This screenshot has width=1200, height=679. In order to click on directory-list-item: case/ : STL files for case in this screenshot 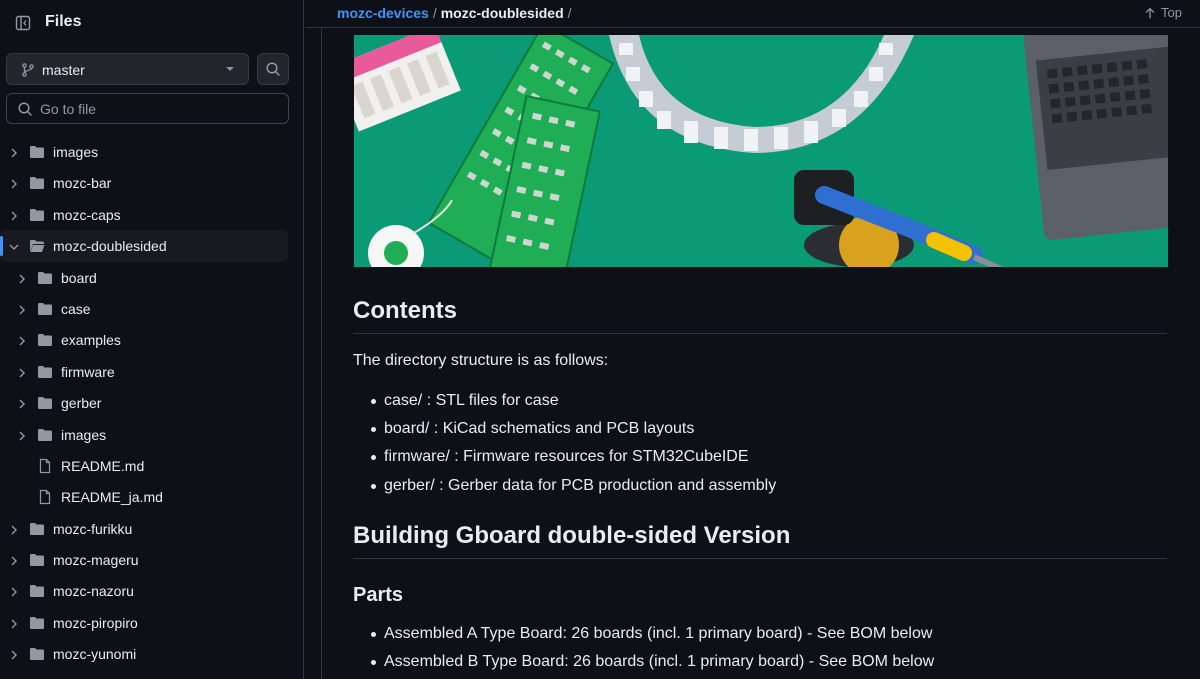, I will do `click(564, 405)`.